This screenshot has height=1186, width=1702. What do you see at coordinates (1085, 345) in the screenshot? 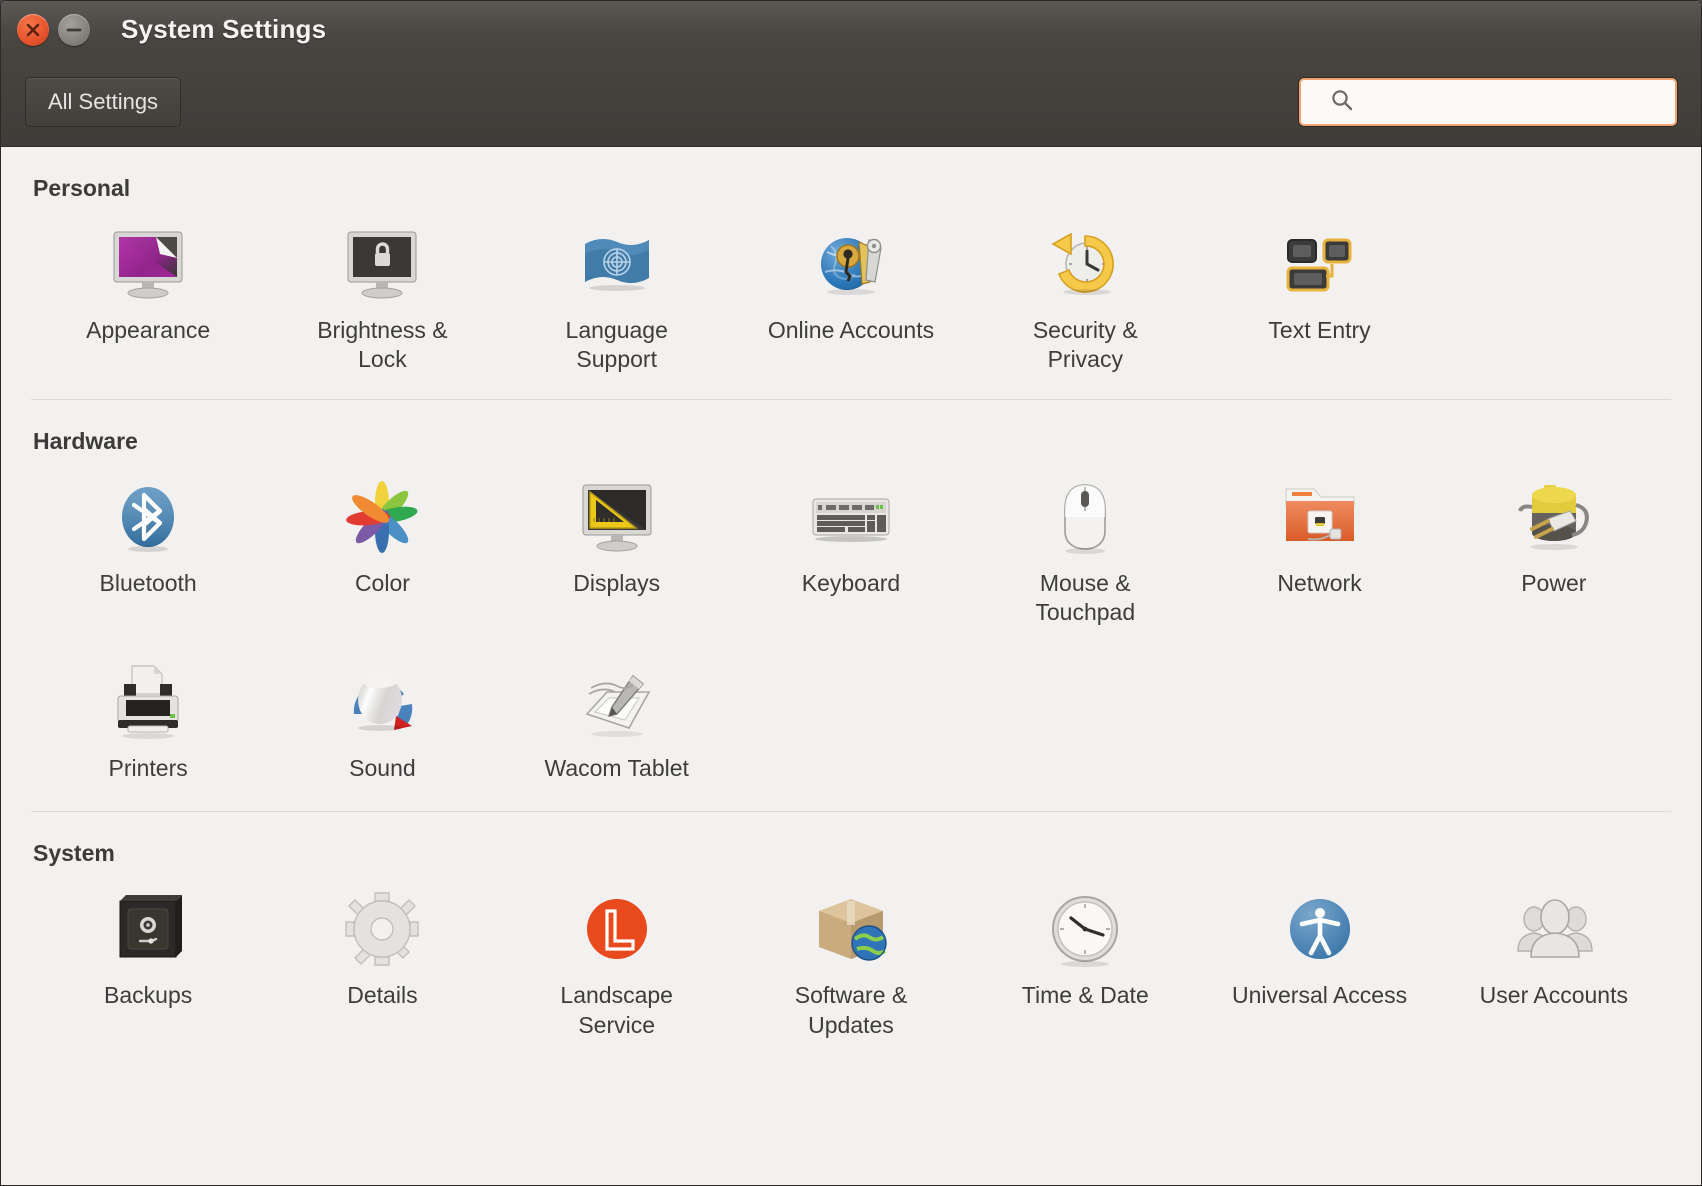
I see `settings-item-label: Security & Privacy` at bounding box center [1085, 345].